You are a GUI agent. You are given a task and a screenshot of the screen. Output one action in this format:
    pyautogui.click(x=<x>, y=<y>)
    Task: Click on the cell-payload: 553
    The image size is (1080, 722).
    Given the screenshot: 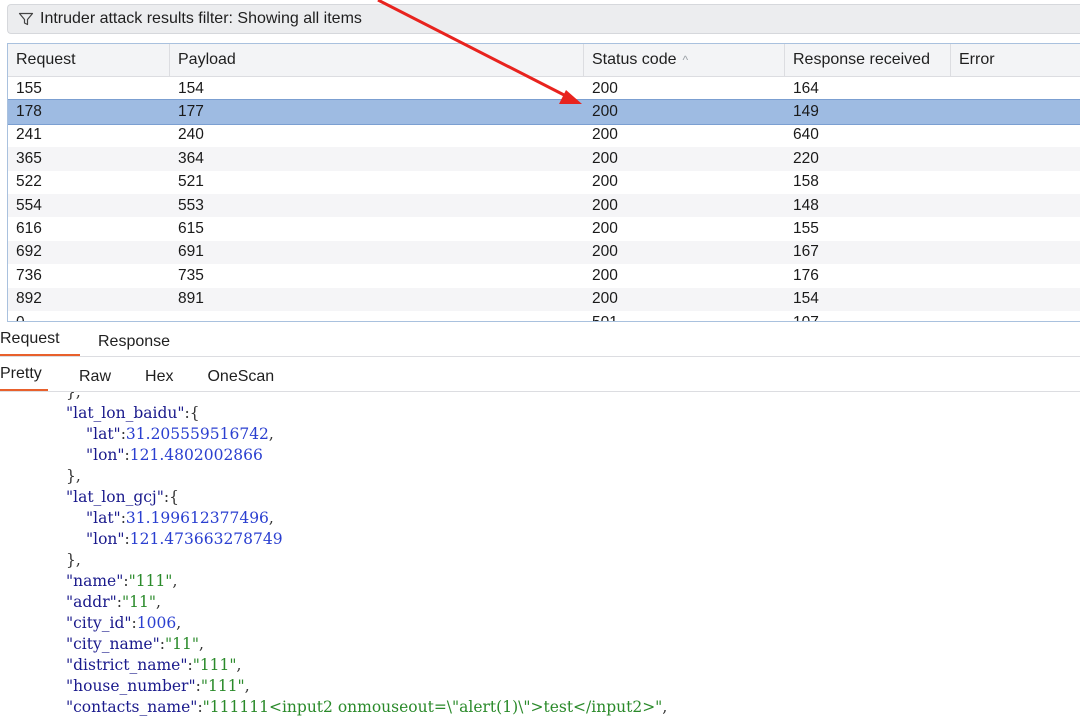 What is the action you would take?
    pyautogui.click(x=191, y=205)
    